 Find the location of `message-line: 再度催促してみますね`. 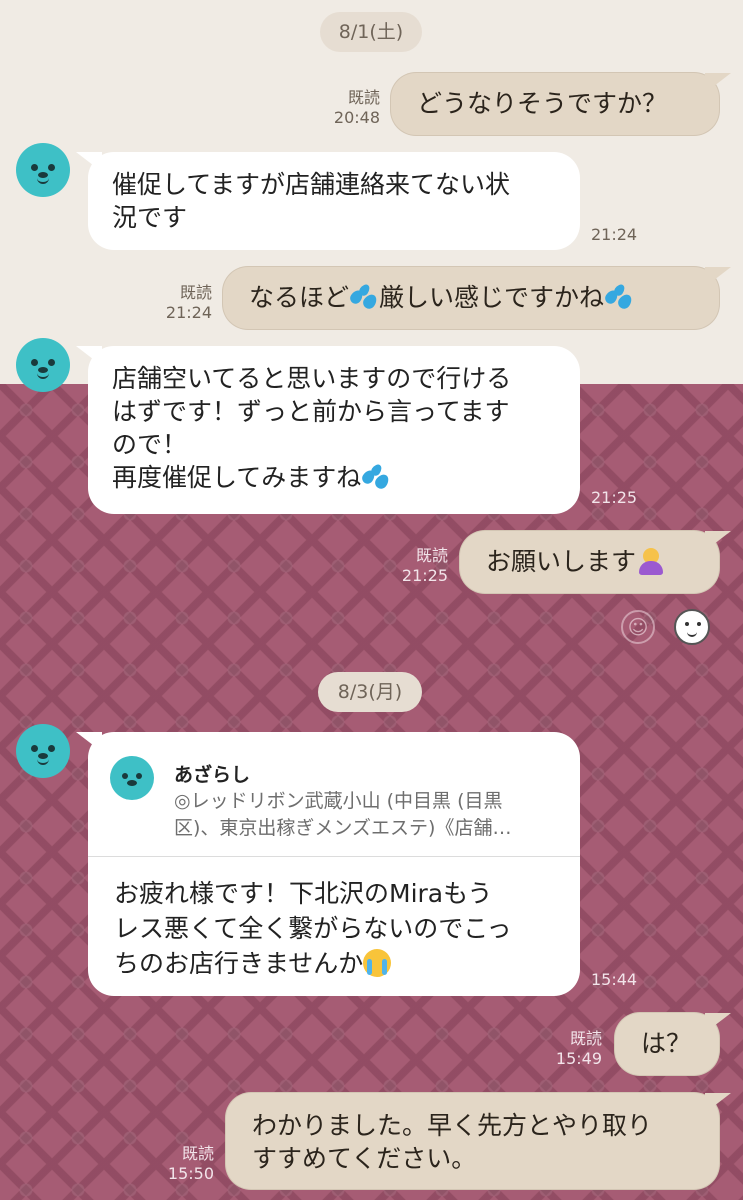

message-line: 再度催促してみますね is located at coordinates (334, 477).